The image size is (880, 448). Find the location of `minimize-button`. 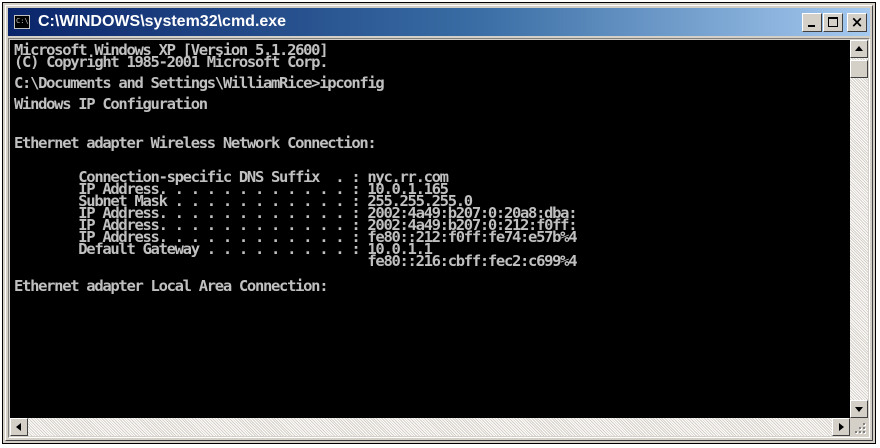

minimize-button is located at coordinates (812, 22).